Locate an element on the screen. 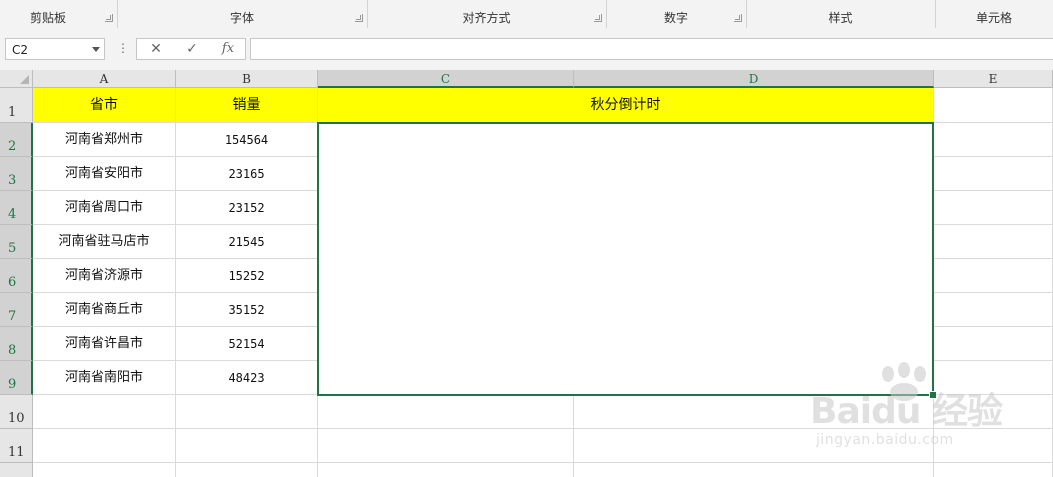 Image resolution: width=1053 pixels, height=477 pixels. select-all-icon is located at coordinates (24, 79).